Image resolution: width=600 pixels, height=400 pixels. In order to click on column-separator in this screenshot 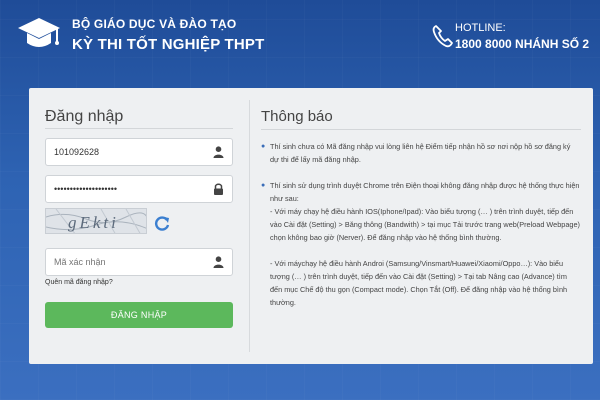, I will do `click(249, 226)`.